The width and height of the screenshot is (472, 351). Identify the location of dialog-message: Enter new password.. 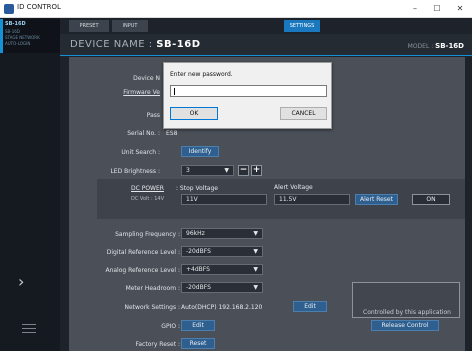
(201, 74).